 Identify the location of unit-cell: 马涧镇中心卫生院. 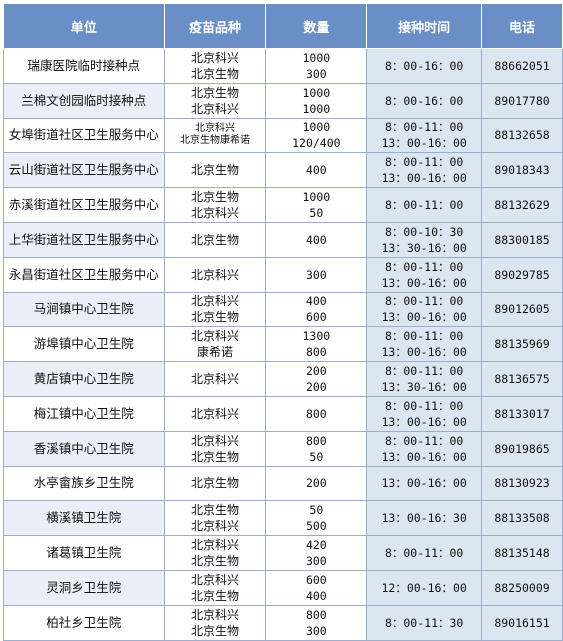
(84, 309).